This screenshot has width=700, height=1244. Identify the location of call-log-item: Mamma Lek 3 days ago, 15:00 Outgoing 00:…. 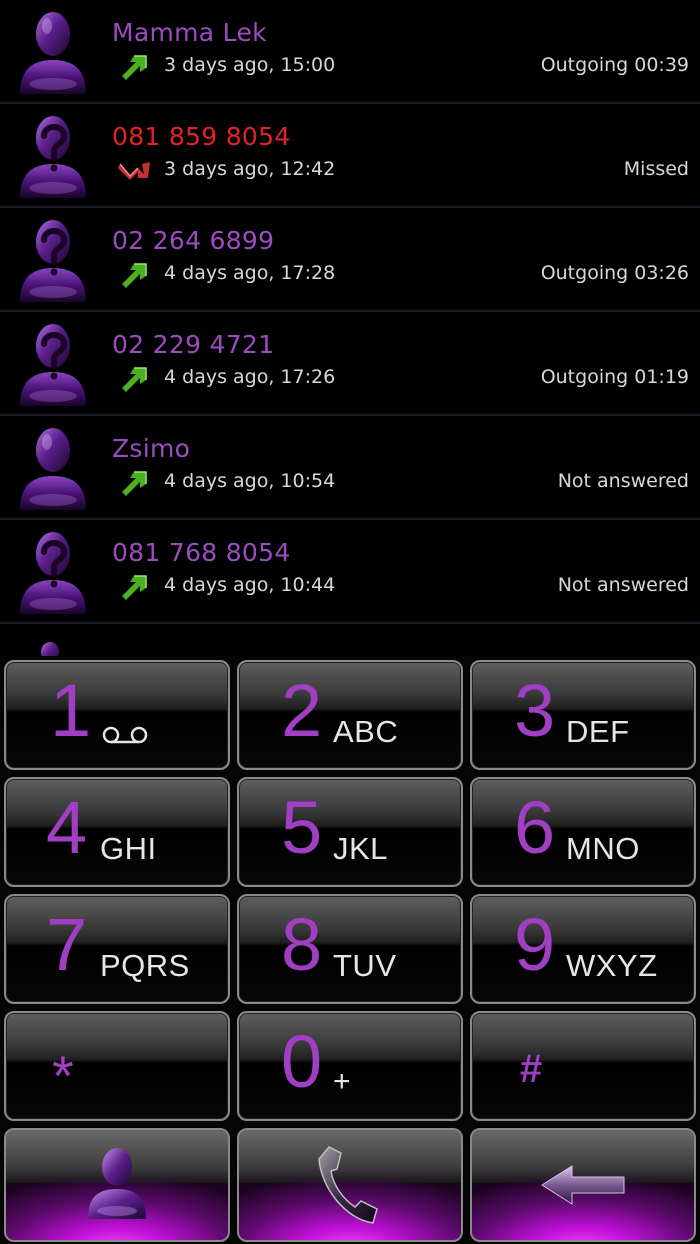
(350, 52).